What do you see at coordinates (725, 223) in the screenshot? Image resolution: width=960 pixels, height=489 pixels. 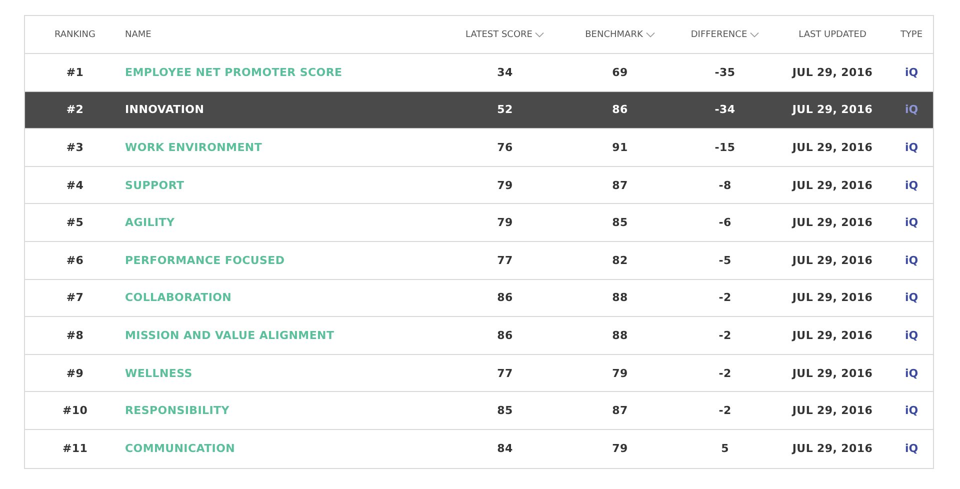 I see `difference-cell-text: -6` at bounding box center [725, 223].